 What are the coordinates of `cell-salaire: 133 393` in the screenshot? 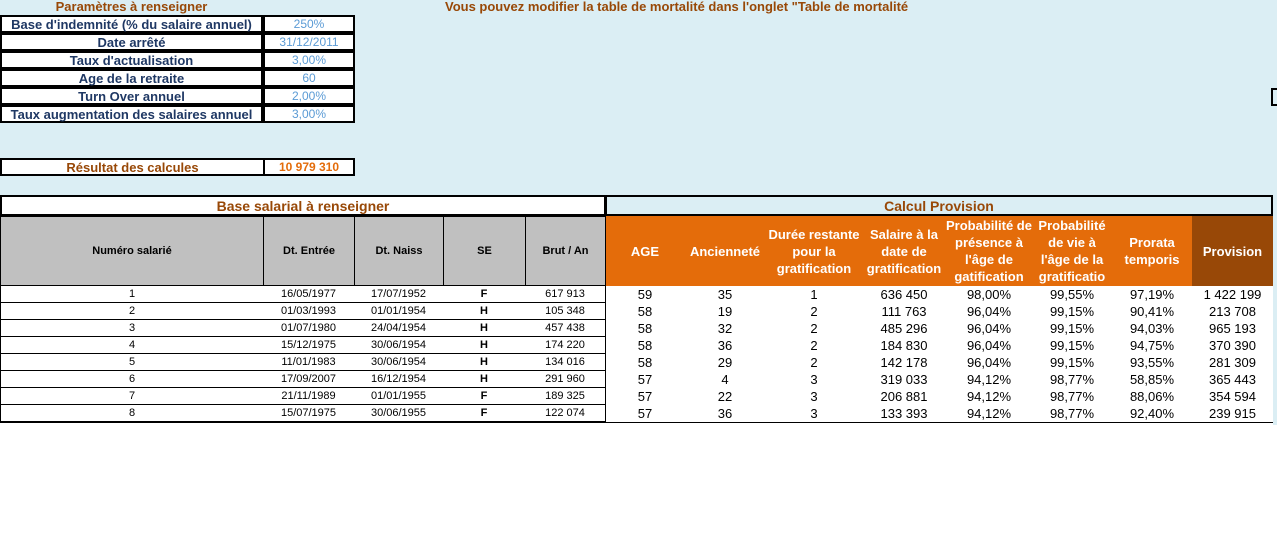 It's located at (904, 413).